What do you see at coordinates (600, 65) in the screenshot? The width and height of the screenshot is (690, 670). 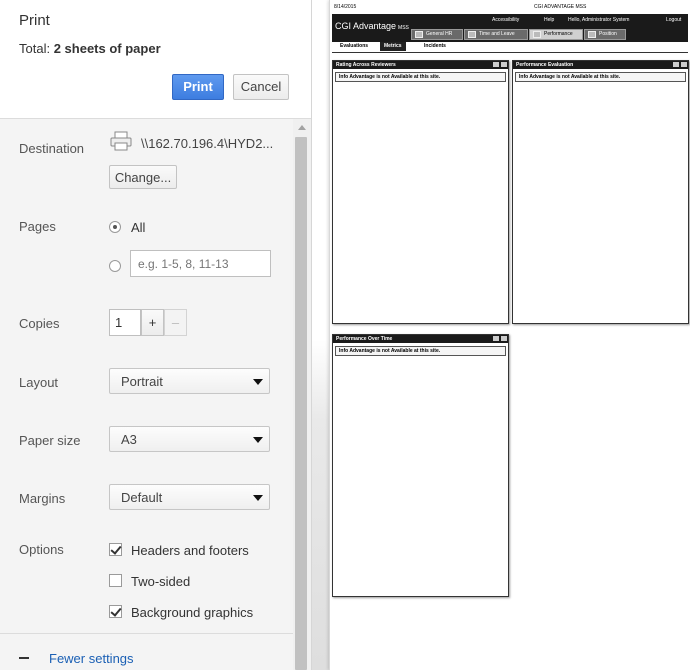 I see `portlet-header: Performance Evaluation` at bounding box center [600, 65].